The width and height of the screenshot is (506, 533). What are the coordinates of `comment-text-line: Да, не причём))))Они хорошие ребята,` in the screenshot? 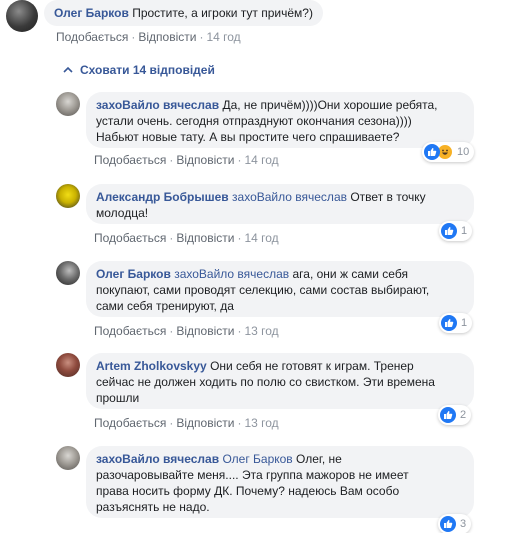 It's located at (330, 105).